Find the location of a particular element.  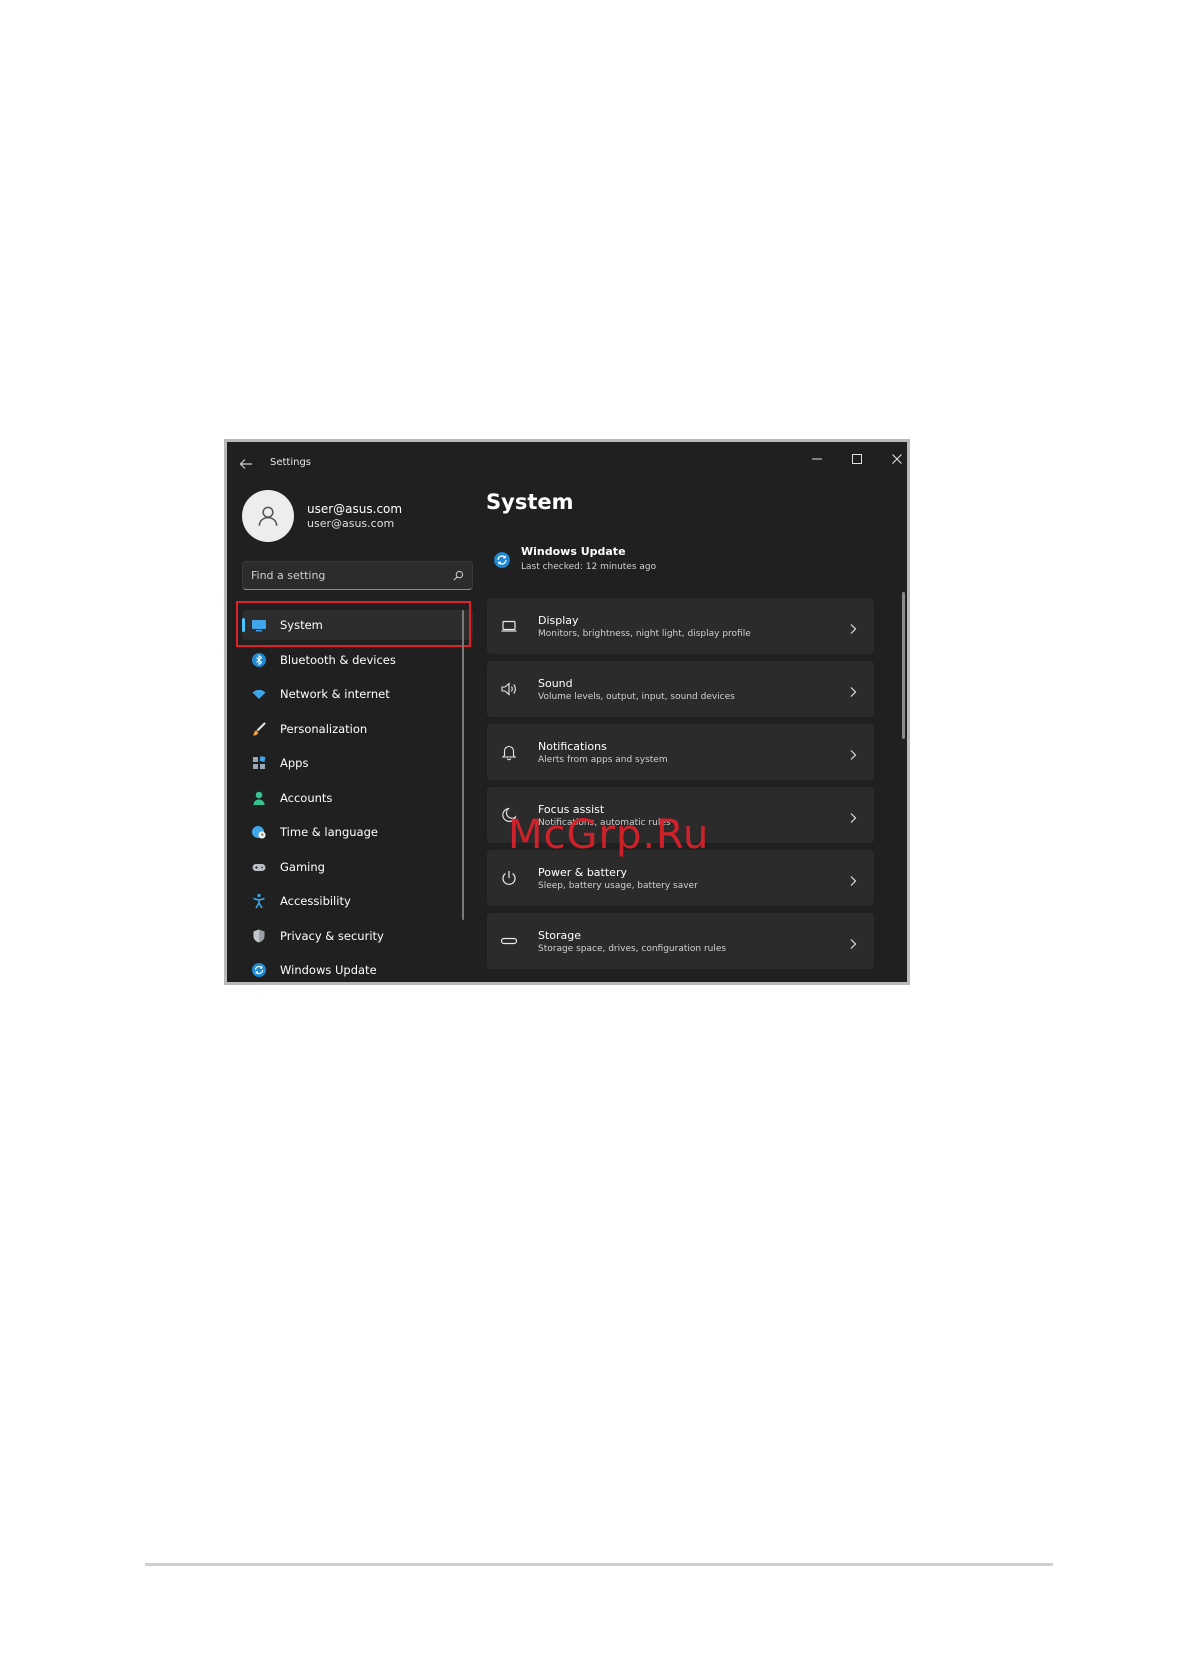

card-title: Notifications is located at coordinates (572, 746).